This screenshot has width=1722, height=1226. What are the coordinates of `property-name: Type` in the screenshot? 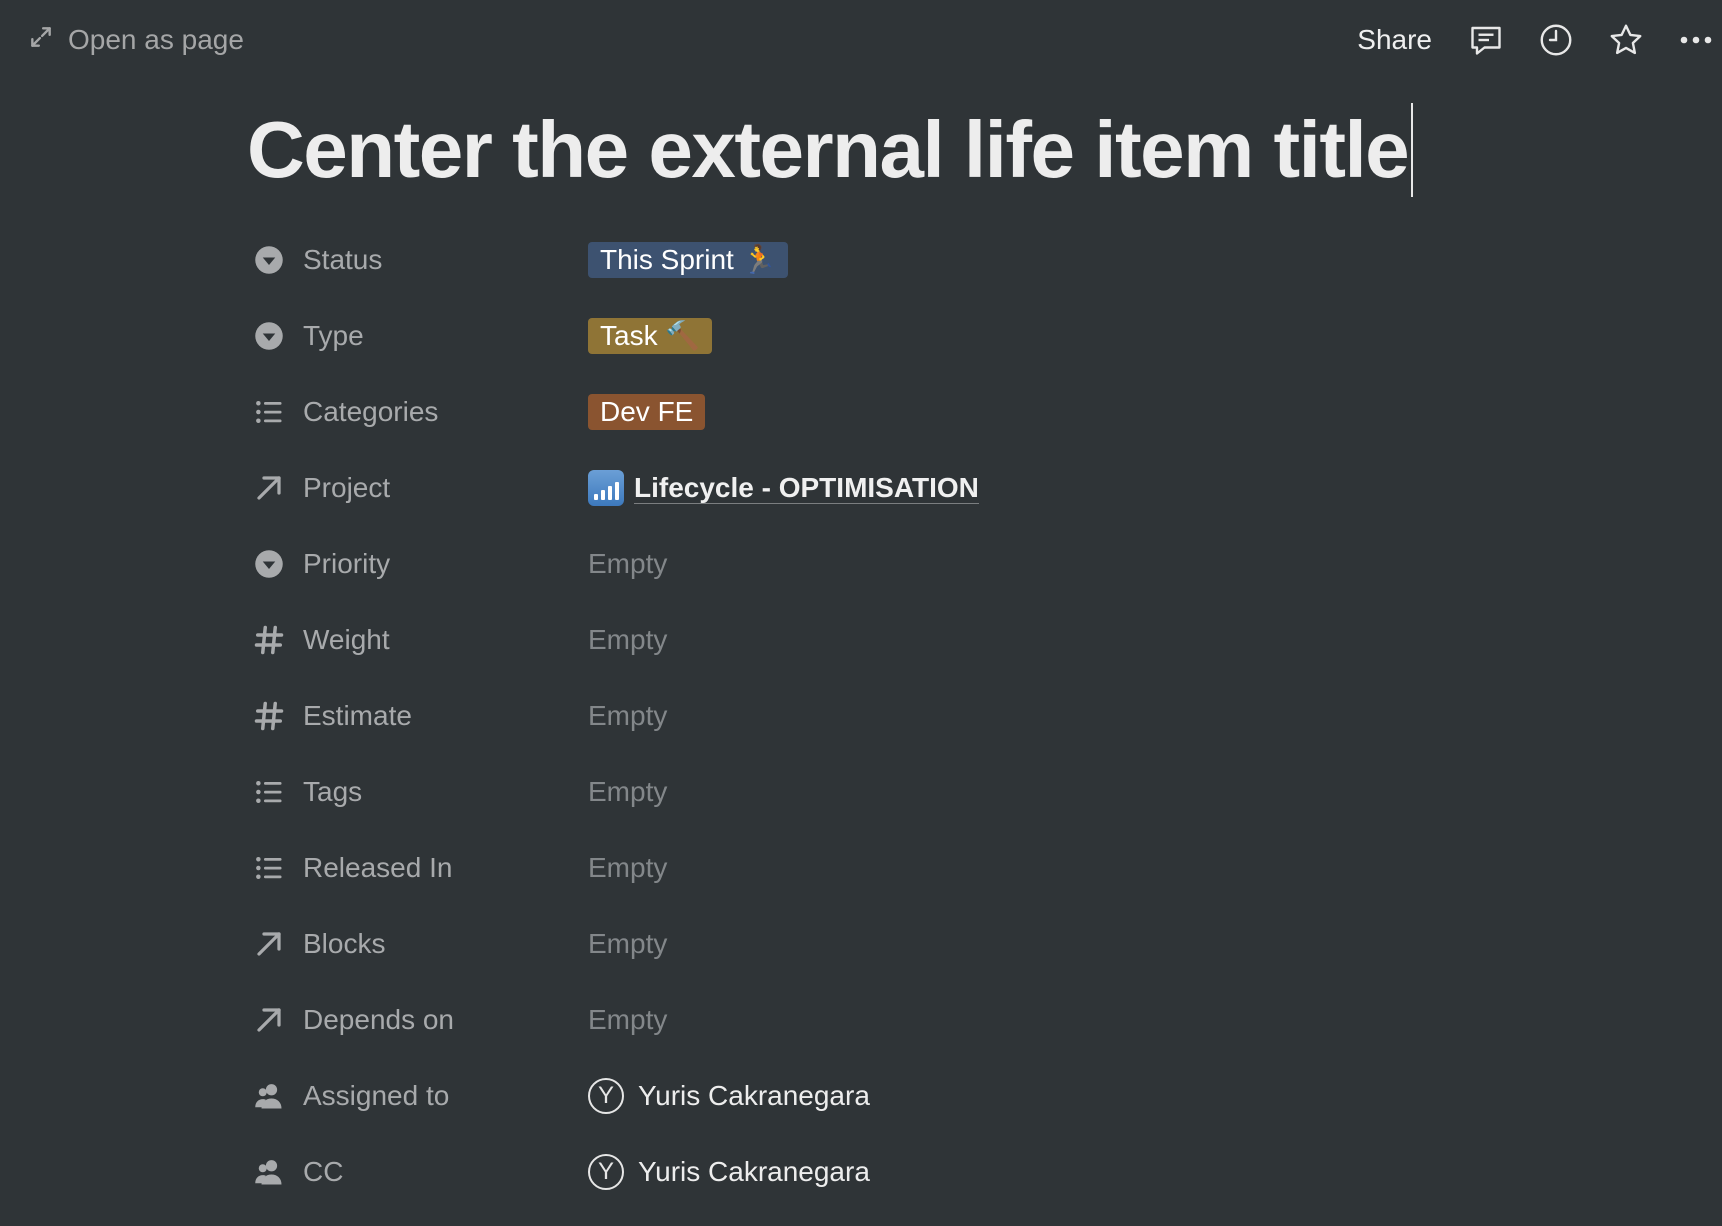 It's located at (420, 336).